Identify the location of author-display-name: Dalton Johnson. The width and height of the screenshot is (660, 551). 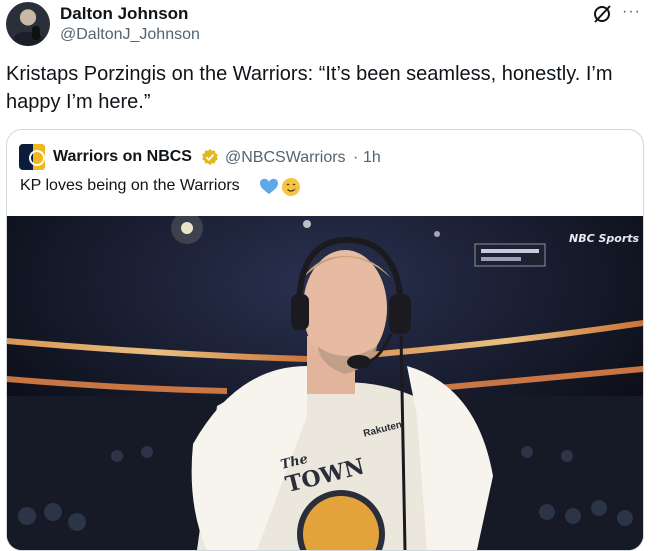
(124, 14).